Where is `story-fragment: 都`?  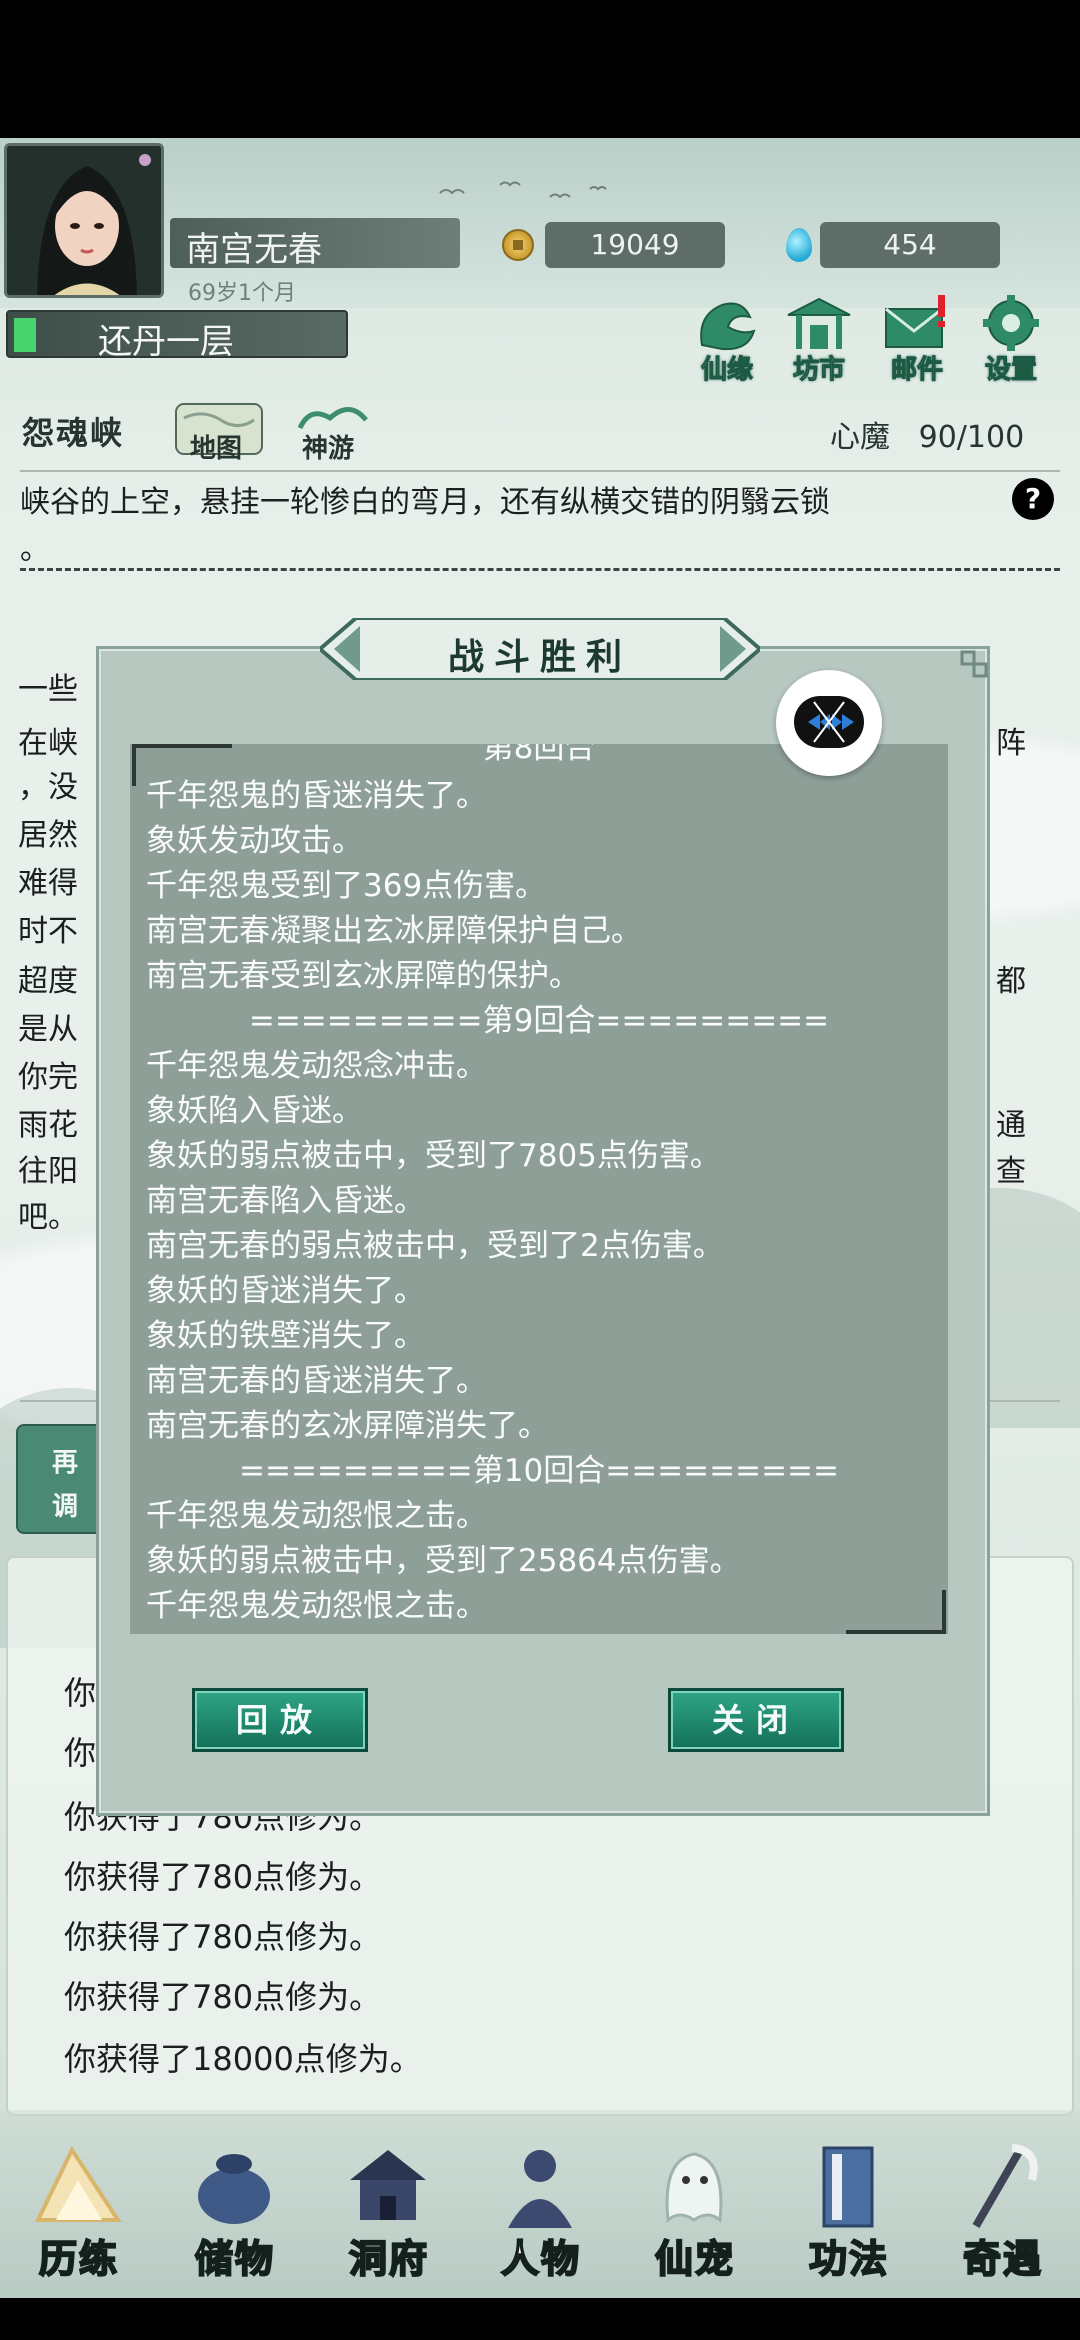 story-fragment: 都 is located at coordinates (1011, 981).